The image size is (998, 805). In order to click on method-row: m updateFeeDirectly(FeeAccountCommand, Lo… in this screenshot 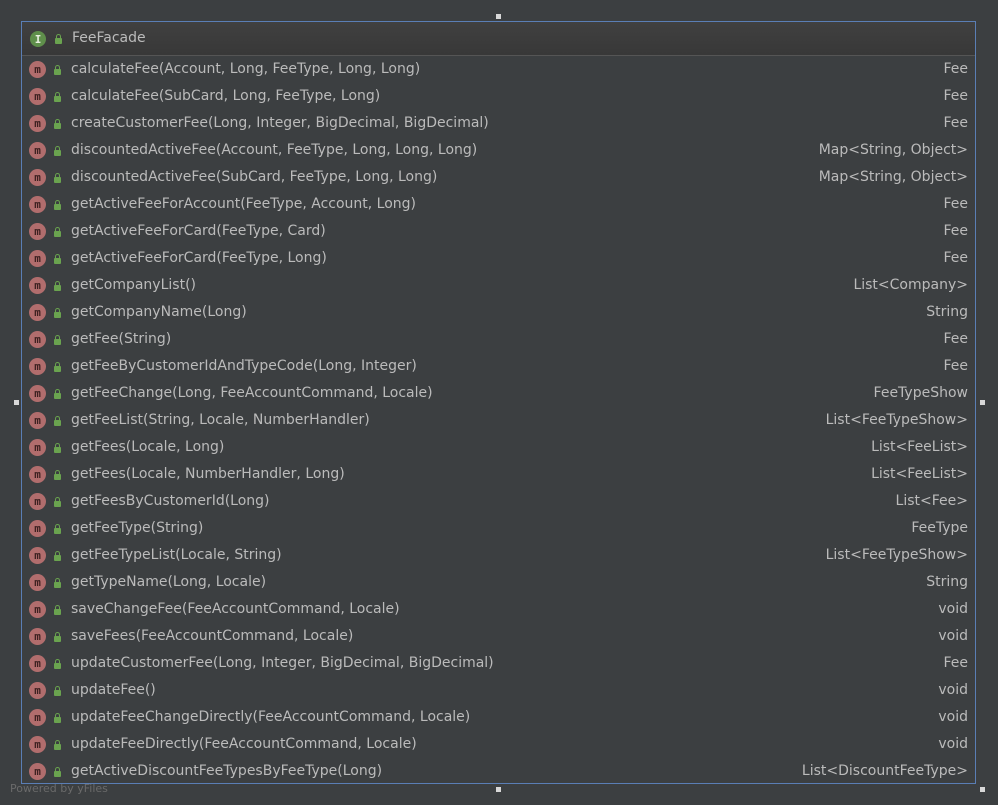, I will do `click(498, 744)`.